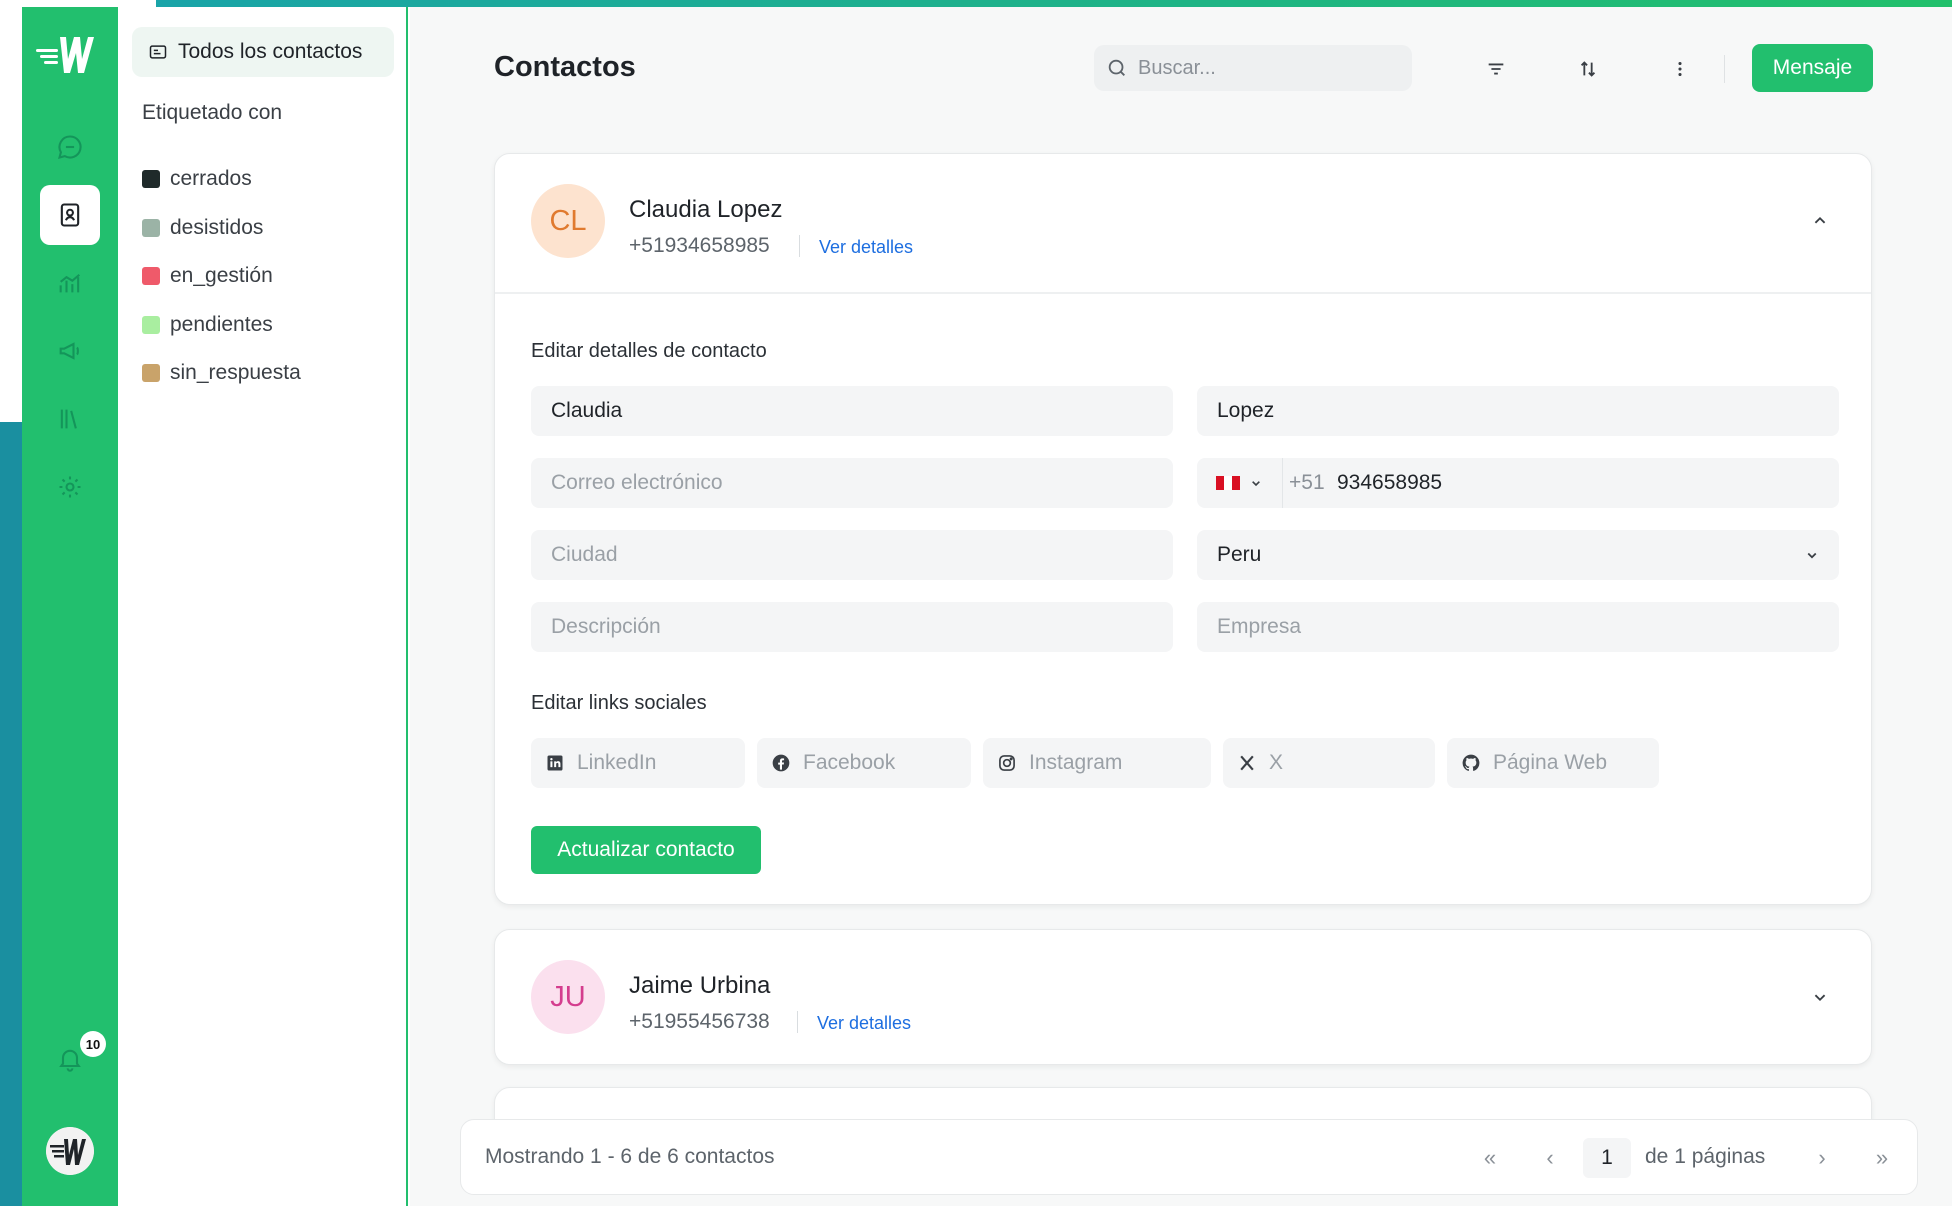 The image size is (1952, 1206). I want to click on search-box, so click(1253, 68).